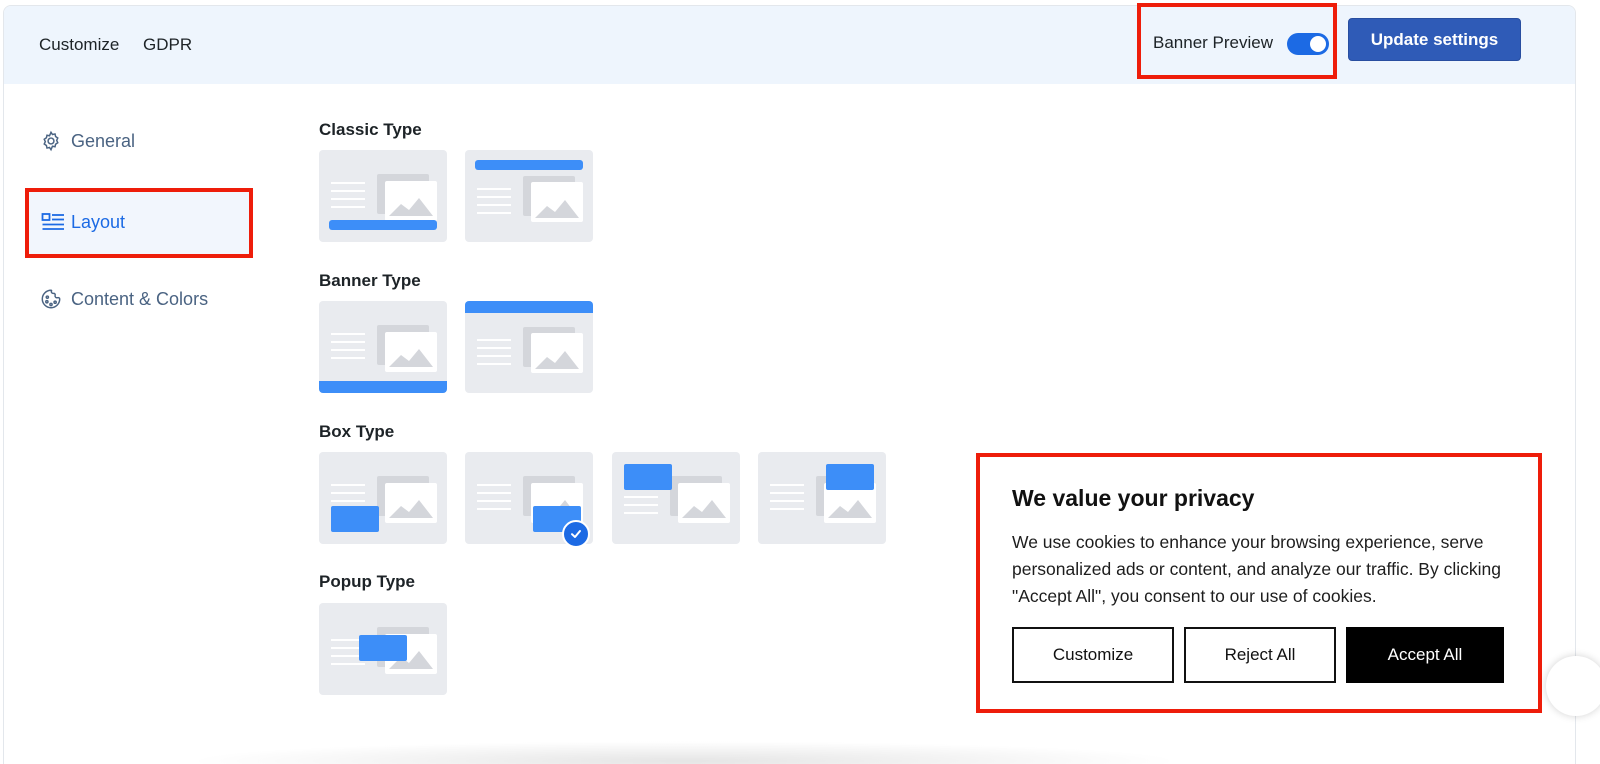 The height and width of the screenshot is (764, 1600). What do you see at coordinates (1308, 44) in the screenshot?
I see `banner-preview-toggle` at bounding box center [1308, 44].